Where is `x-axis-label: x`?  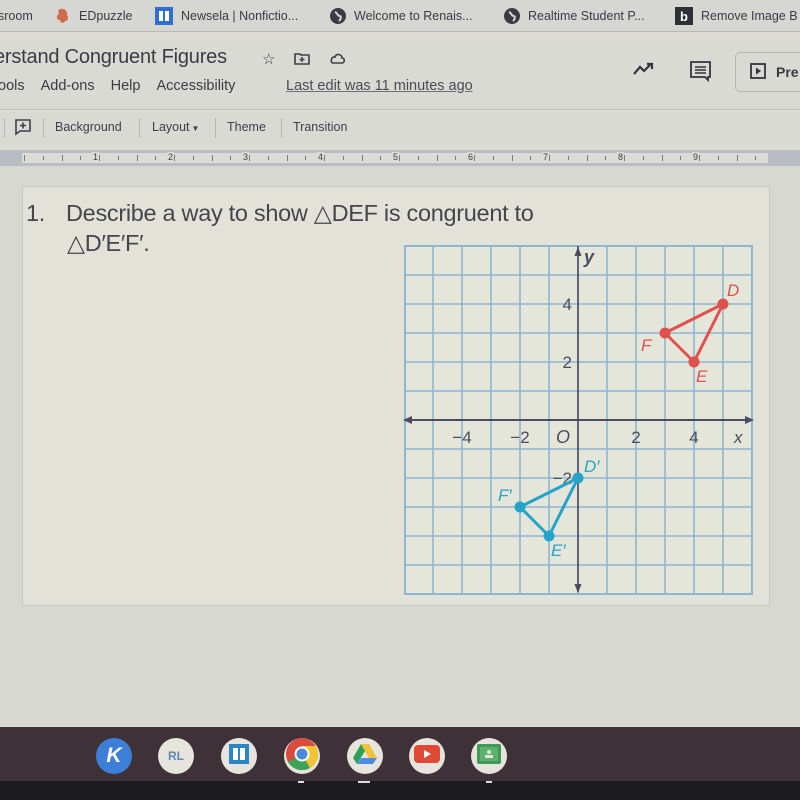 x-axis-label: x is located at coordinates (738, 437).